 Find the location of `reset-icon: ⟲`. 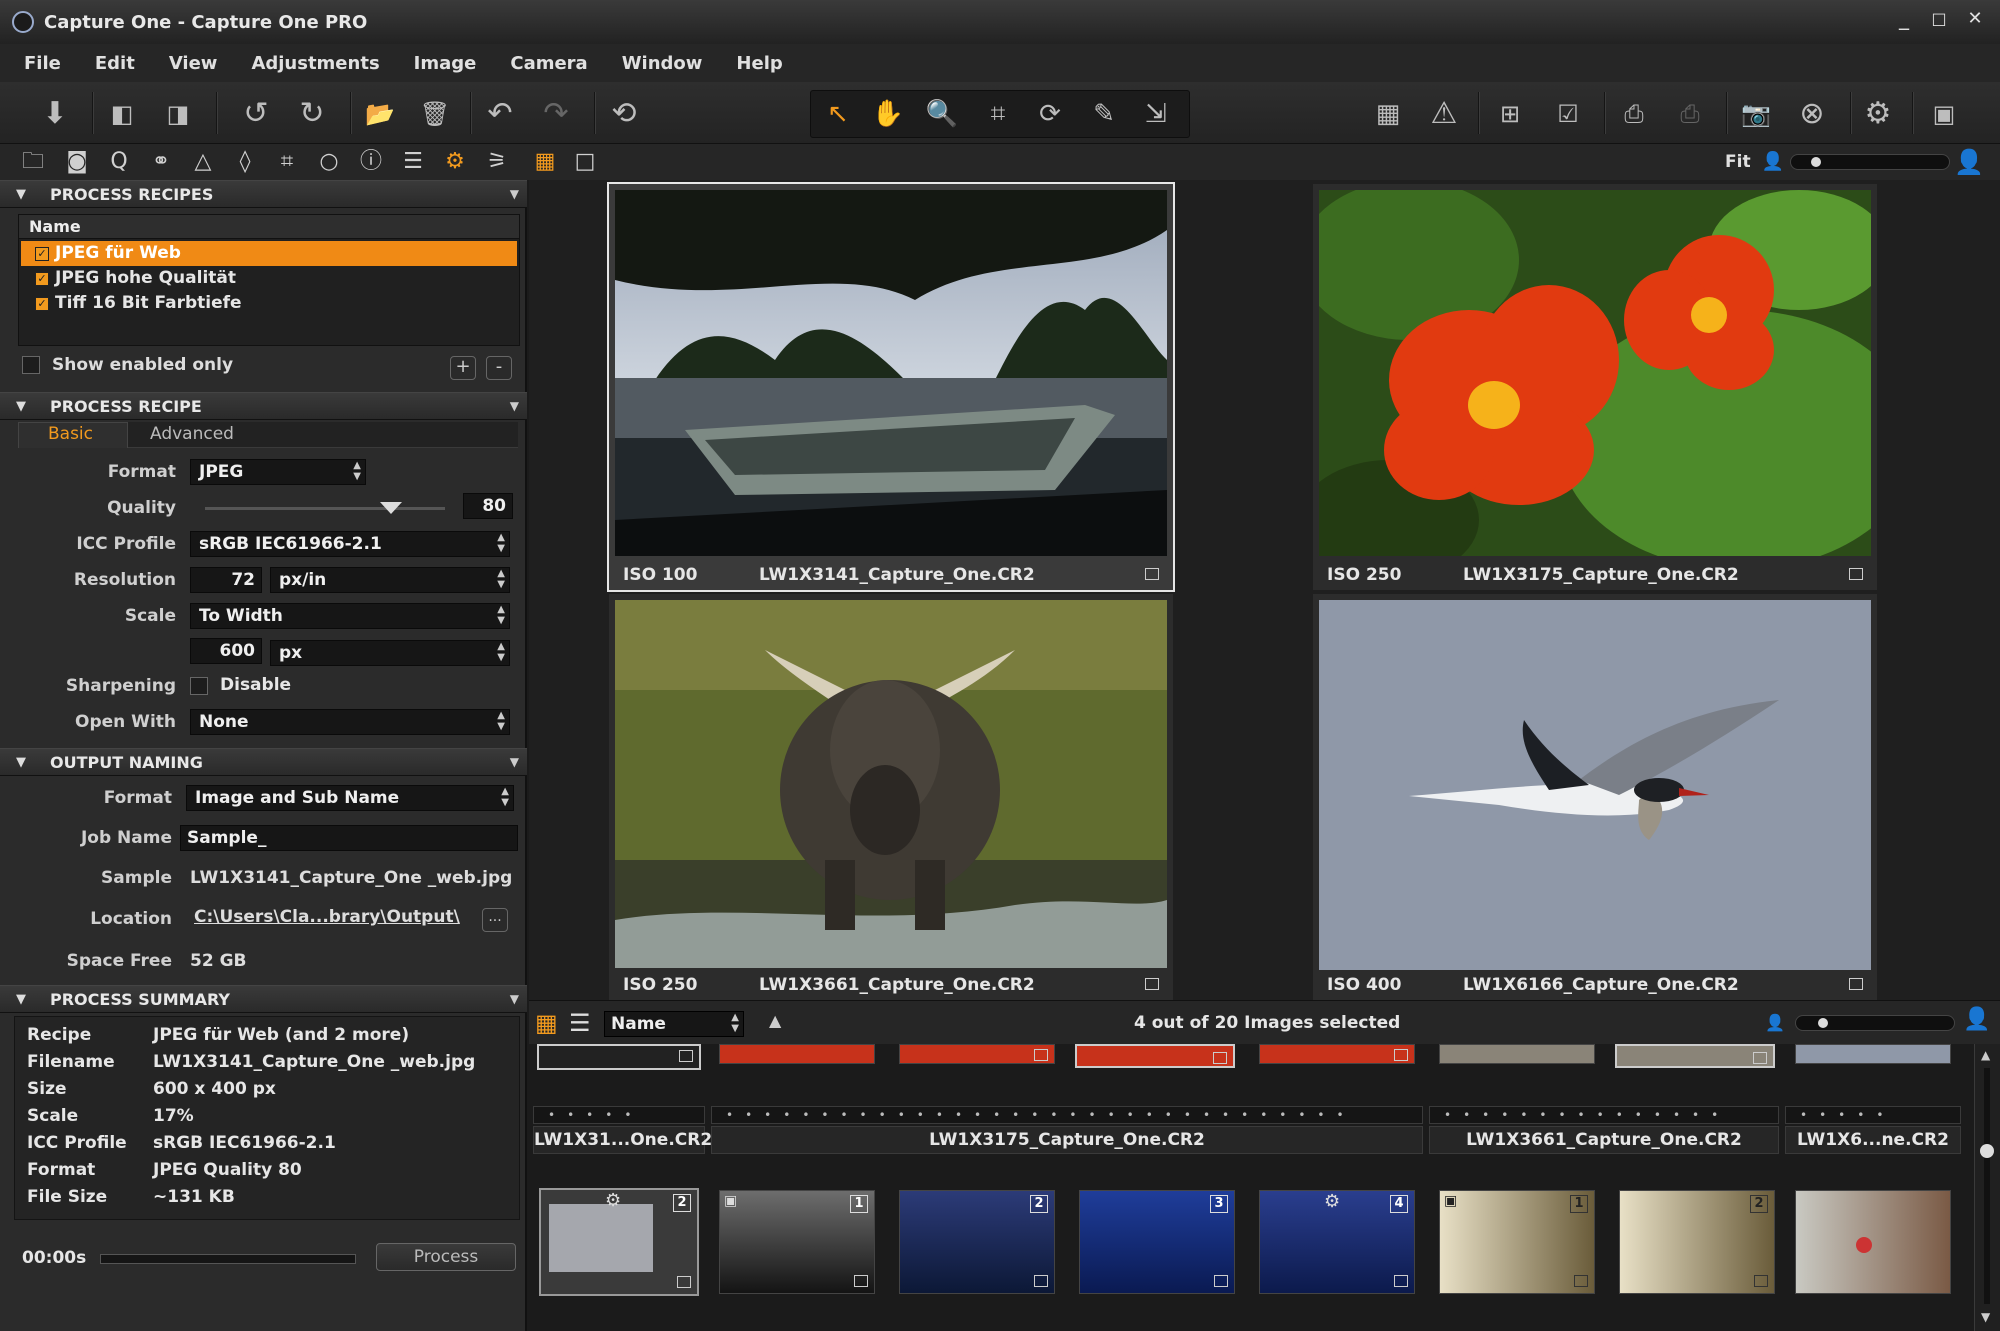

reset-icon: ⟲ is located at coordinates (624, 114).